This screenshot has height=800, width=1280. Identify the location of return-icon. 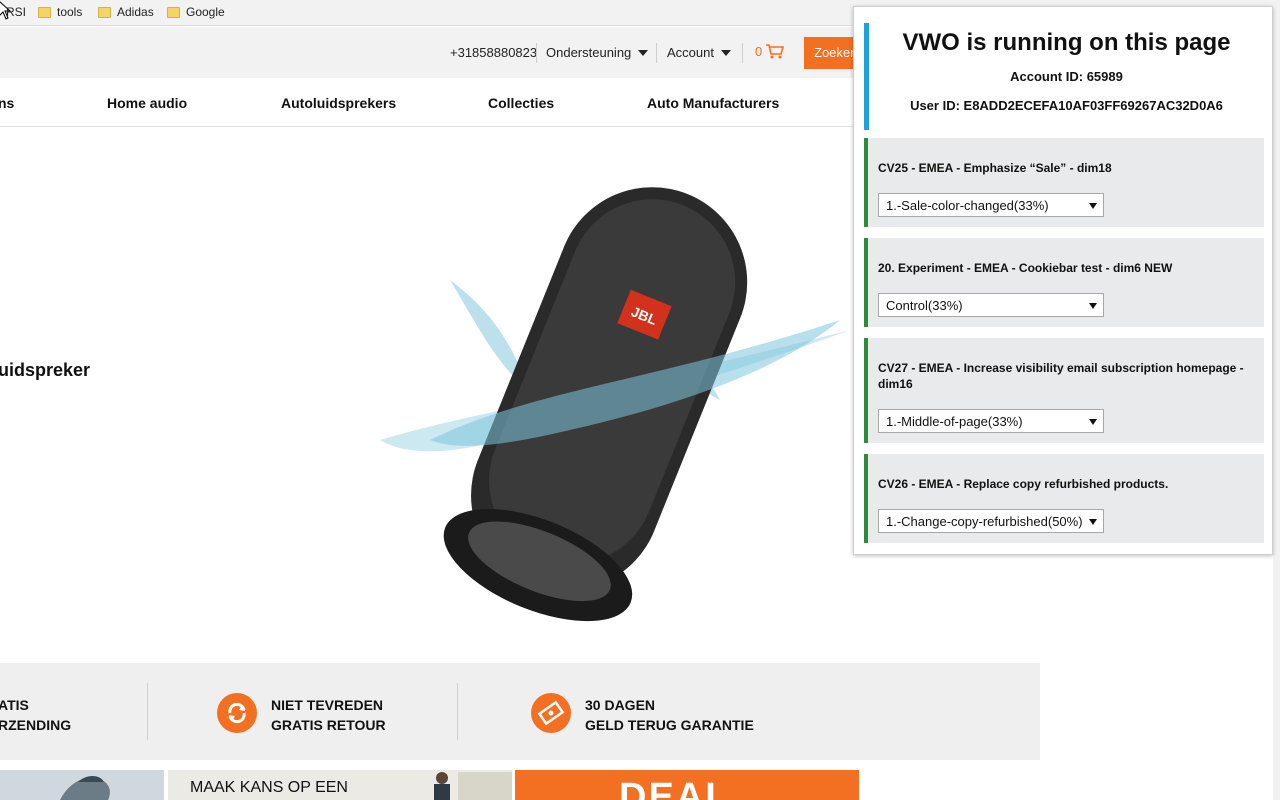
(237, 713).